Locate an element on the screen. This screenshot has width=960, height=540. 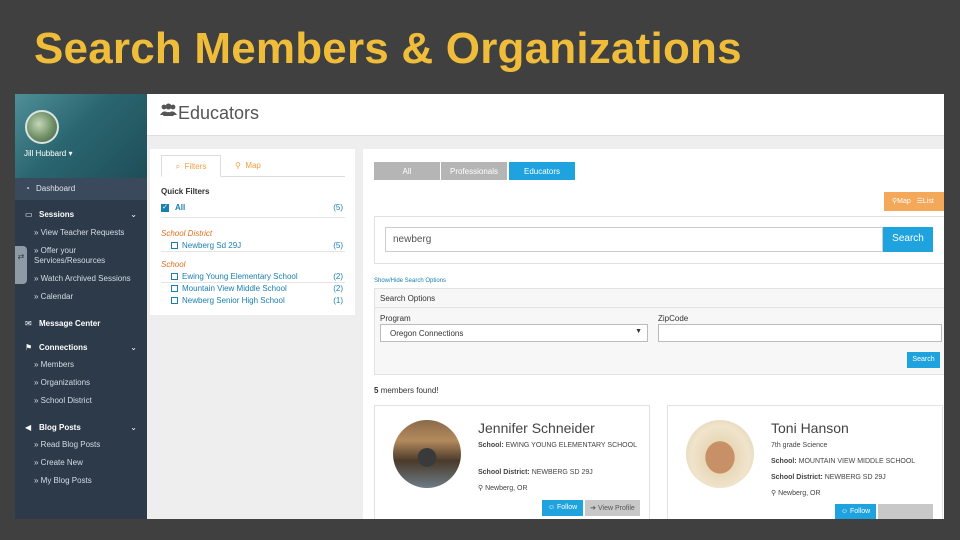
user-menu: Jill Hubbard ▾ is located at coordinates (48, 153).